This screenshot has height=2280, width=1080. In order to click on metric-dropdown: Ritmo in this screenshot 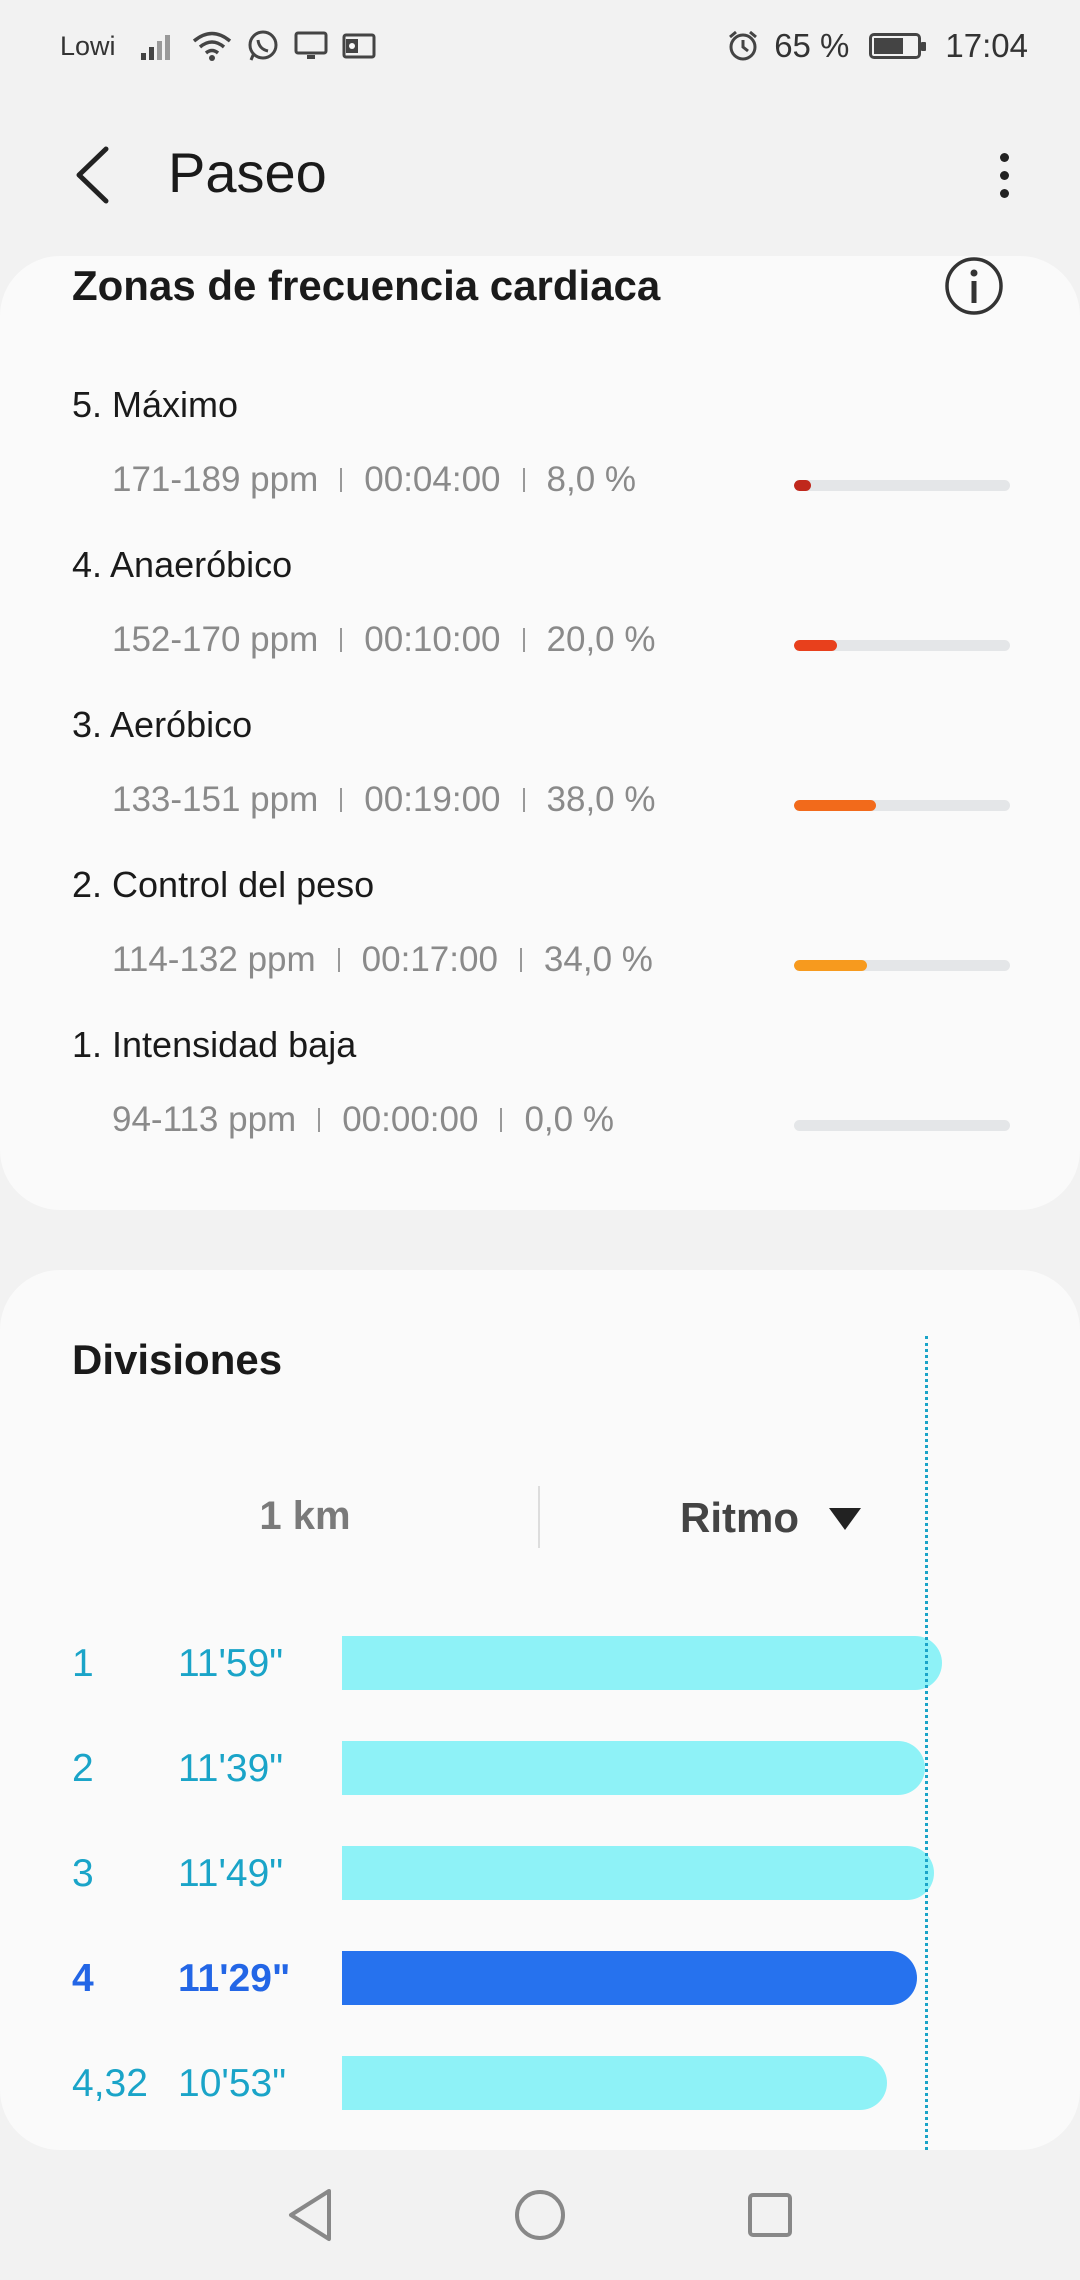, I will do `click(770, 1518)`.